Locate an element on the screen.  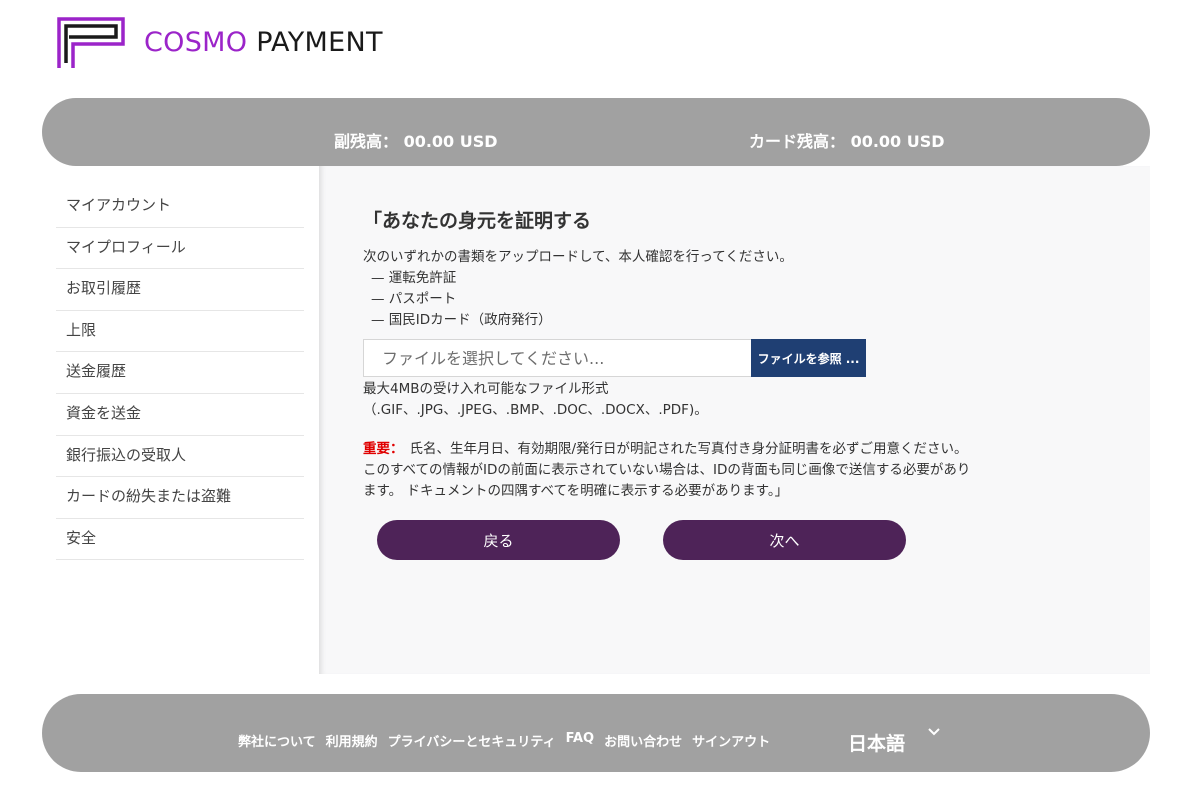
back-button: 戻る is located at coordinates (498, 540).